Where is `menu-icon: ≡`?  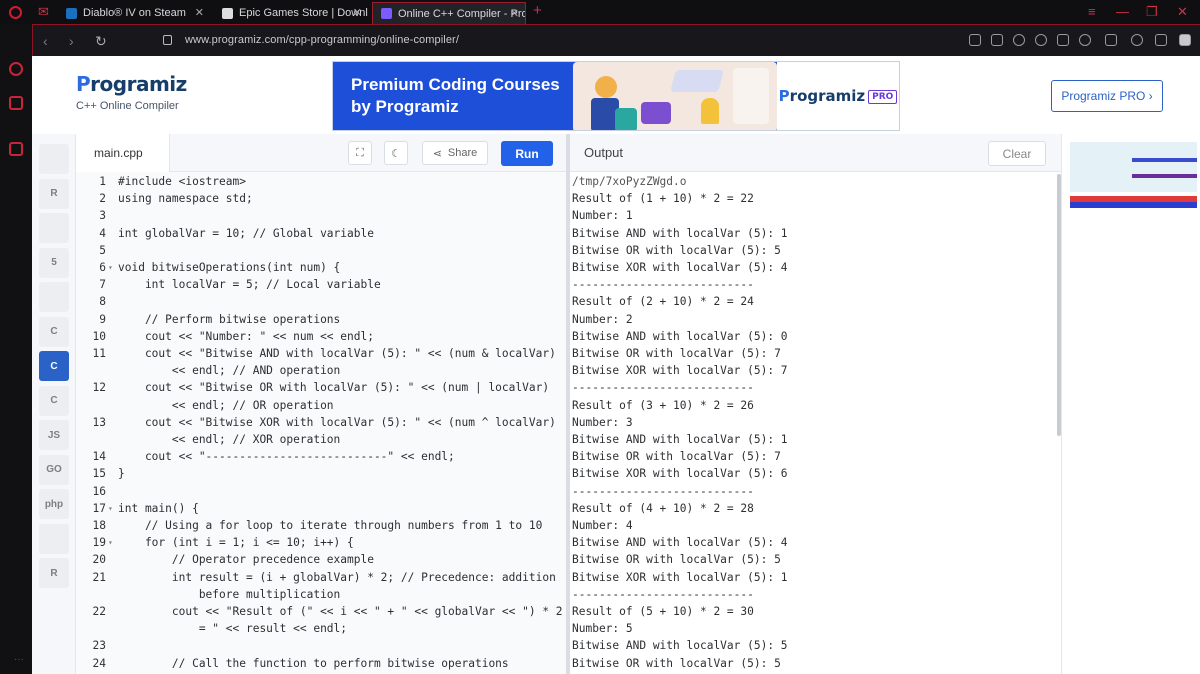
menu-icon: ≡ is located at coordinates (1092, 11).